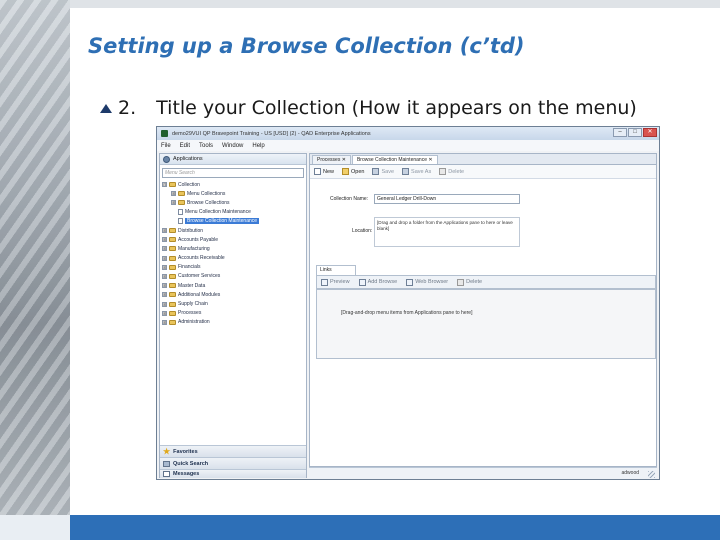 This screenshot has height=540, width=720. What do you see at coordinates (336, 270) in the screenshot?
I see `tab-links: Links` at bounding box center [336, 270].